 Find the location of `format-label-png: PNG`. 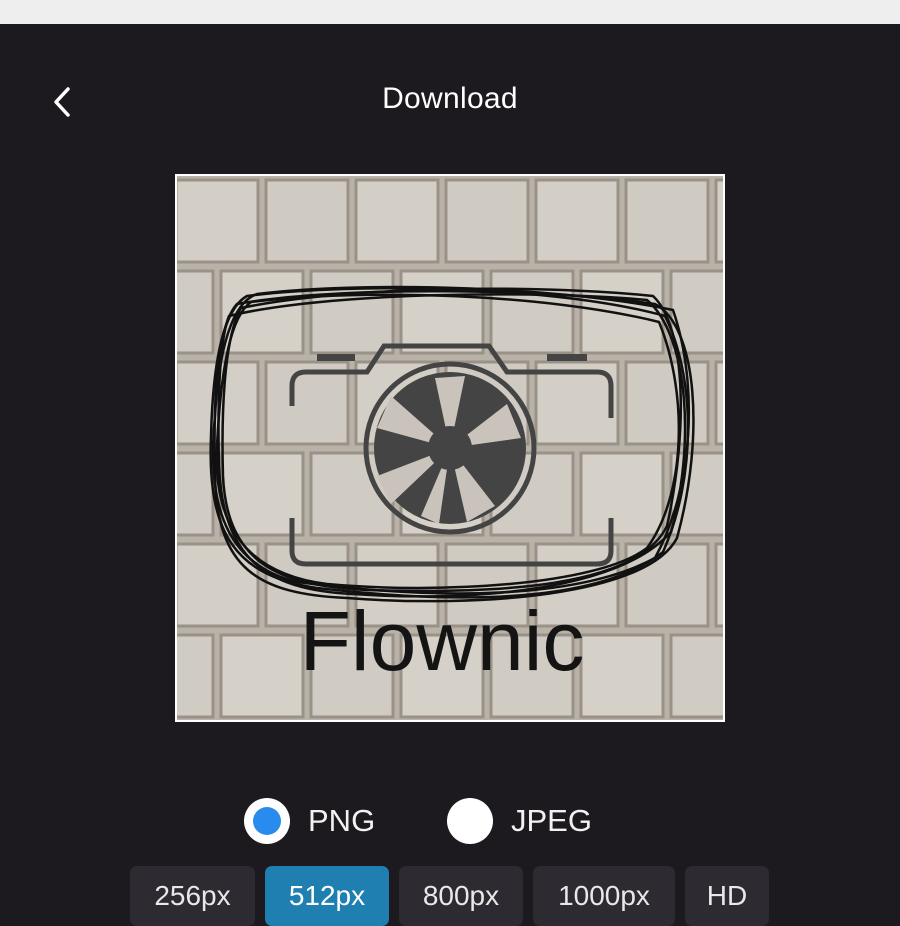

format-label-png: PNG is located at coordinates (342, 820).